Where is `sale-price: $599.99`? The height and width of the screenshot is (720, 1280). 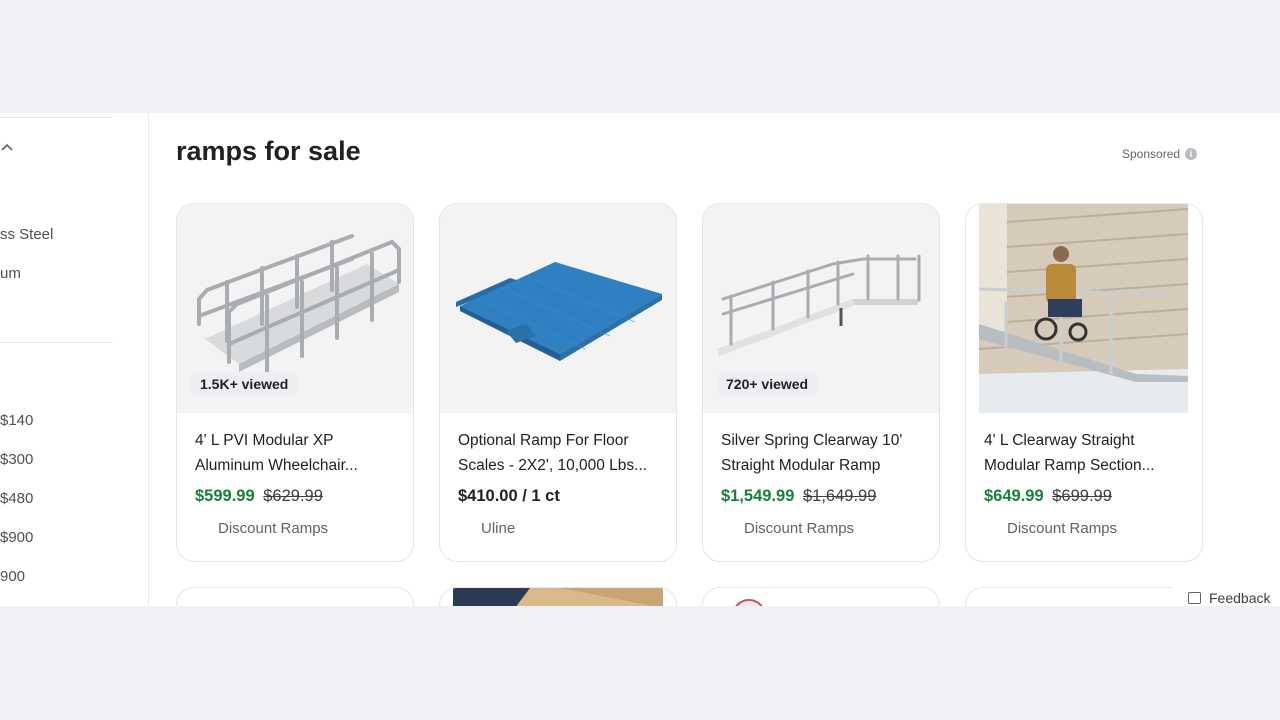
sale-price: $599.99 is located at coordinates (225, 496).